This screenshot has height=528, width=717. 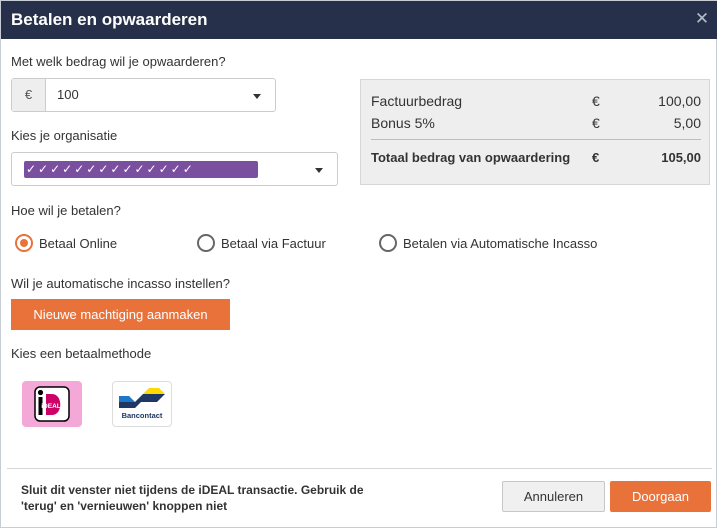 I want to click on summary-divider, so click(x=536, y=139).